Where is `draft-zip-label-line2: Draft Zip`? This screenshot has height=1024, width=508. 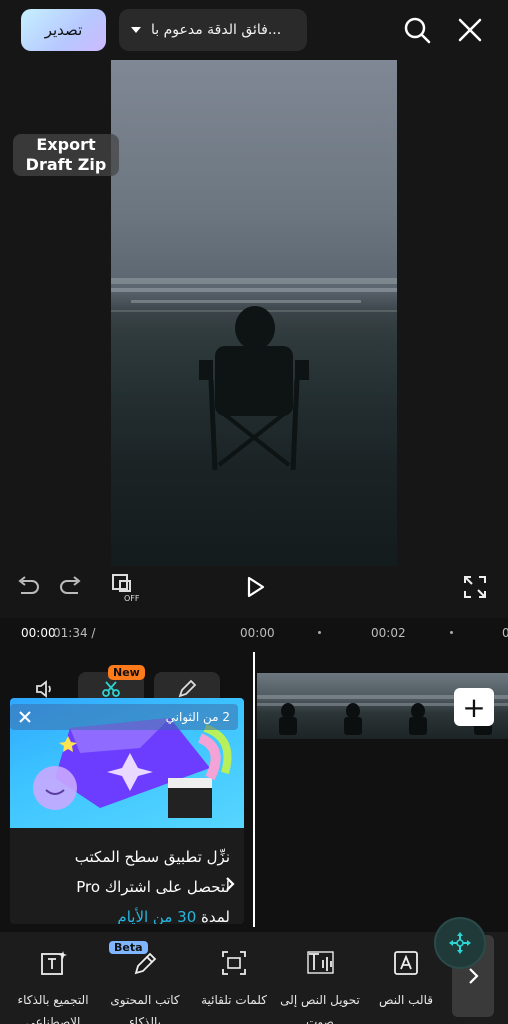 draft-zip-label-line2: Draft Zip is located at coordinates (66, 164).